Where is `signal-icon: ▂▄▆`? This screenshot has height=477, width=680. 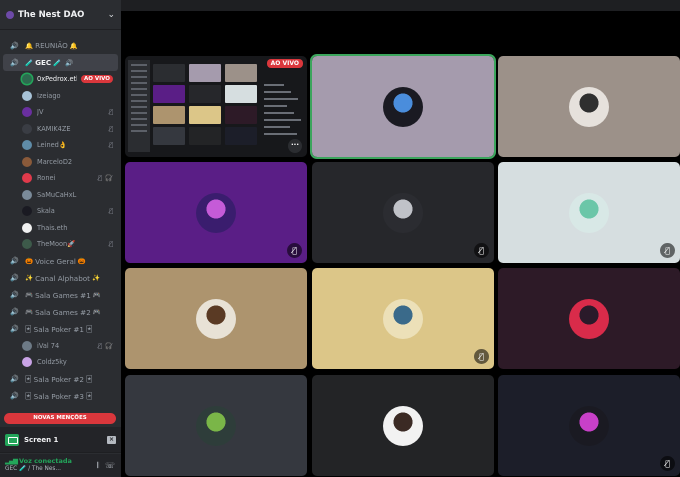 signal-icon: ▂▄▆ is located at coordinates (11, 461).